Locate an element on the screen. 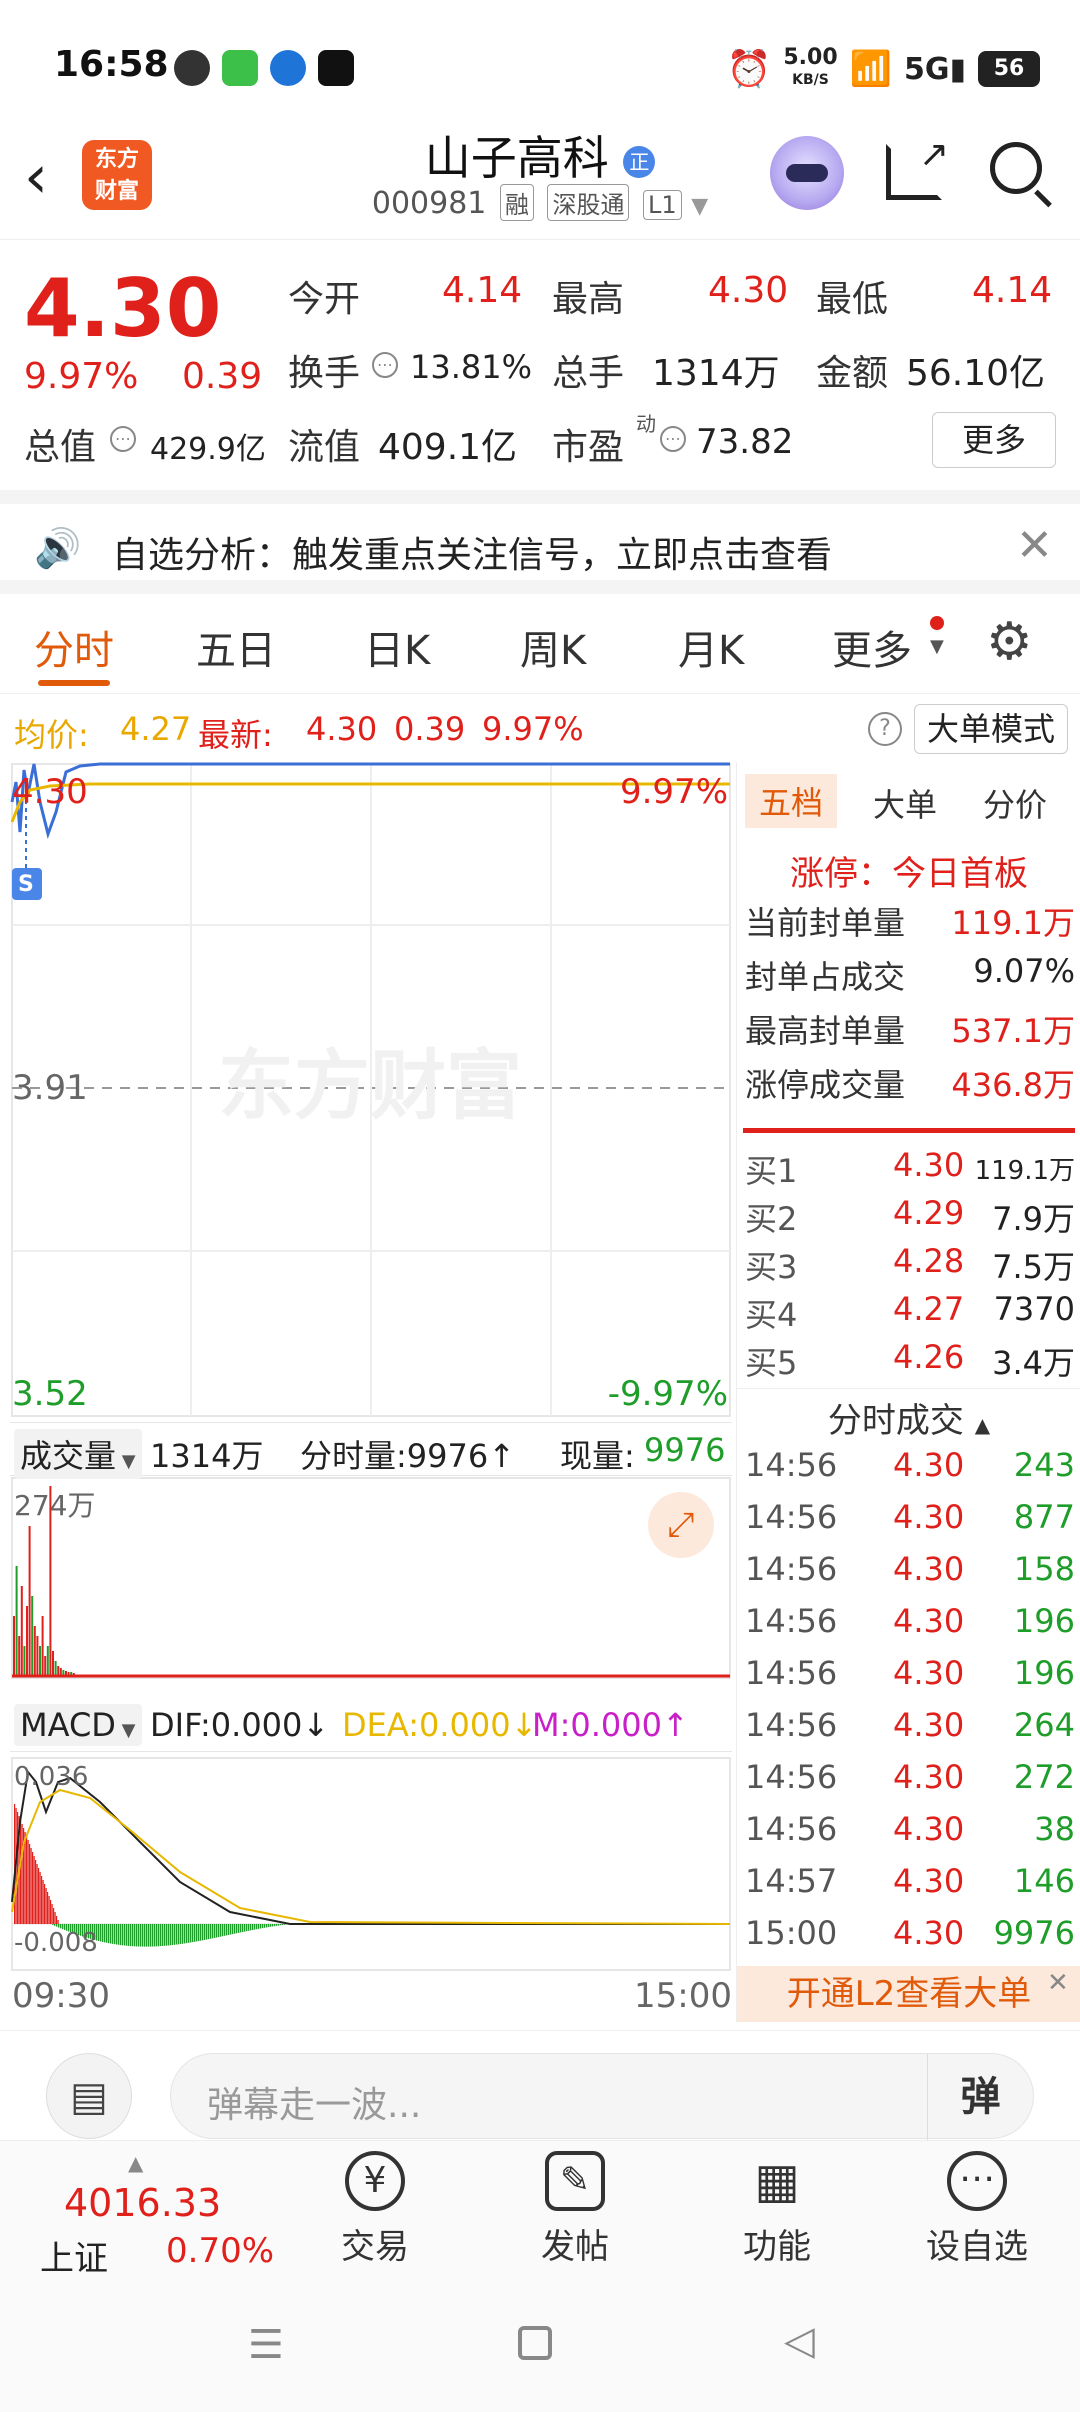 The image size is (1080, 2412). yen-exchange-icon: ¥ is located at coordinates (375, 2181).